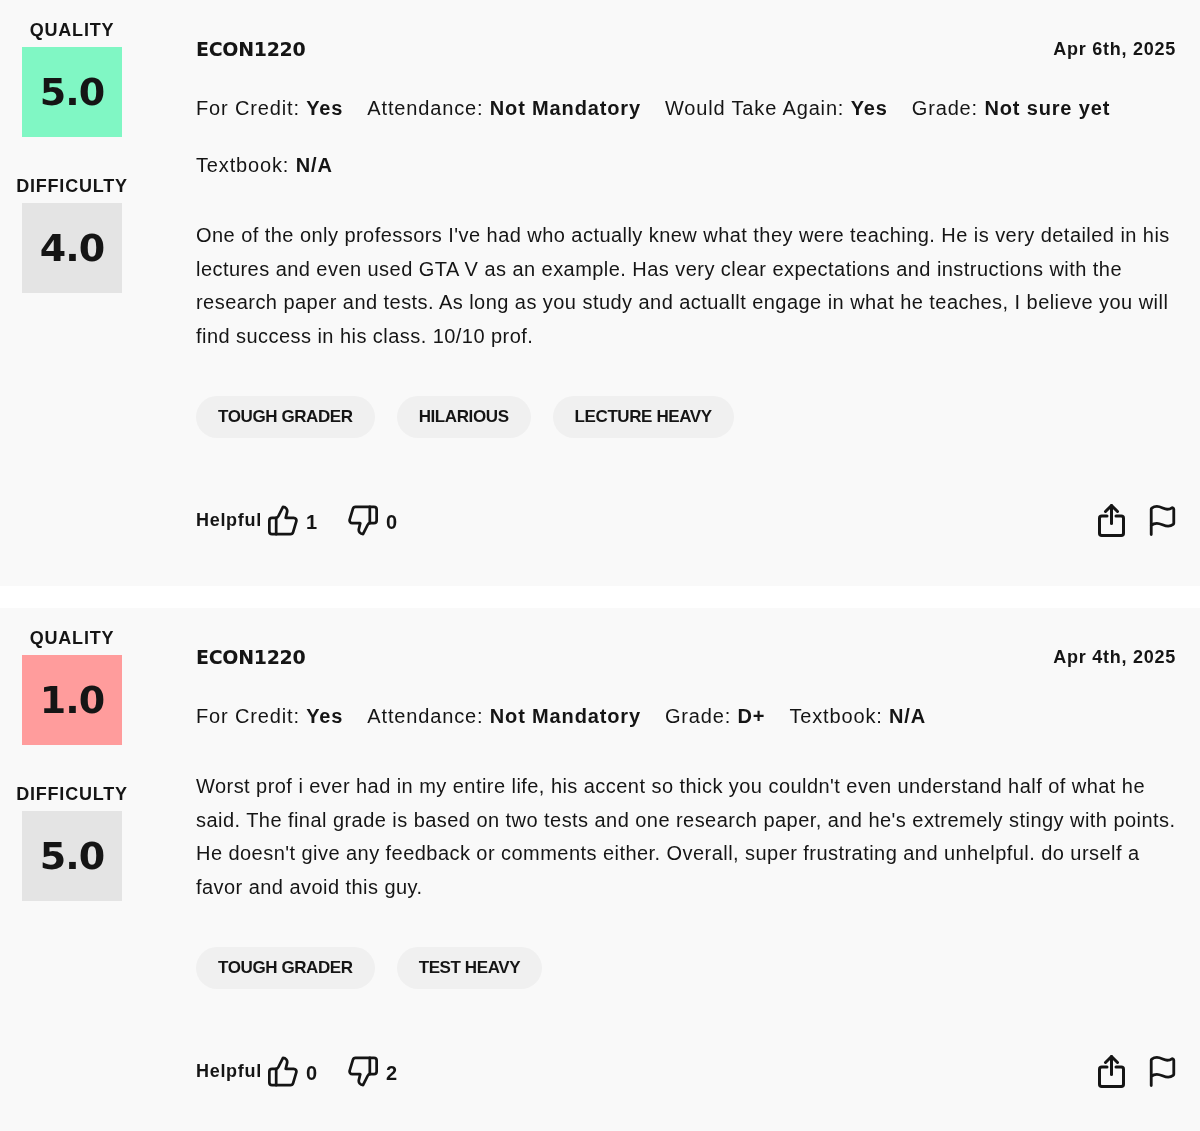 This screenshot has height=1131, width=1200. What do you see at coordinates (776, 108) in the screenshot?
I see `review-detail: Would Take Again: Yes` at bounding box center [776, 108].